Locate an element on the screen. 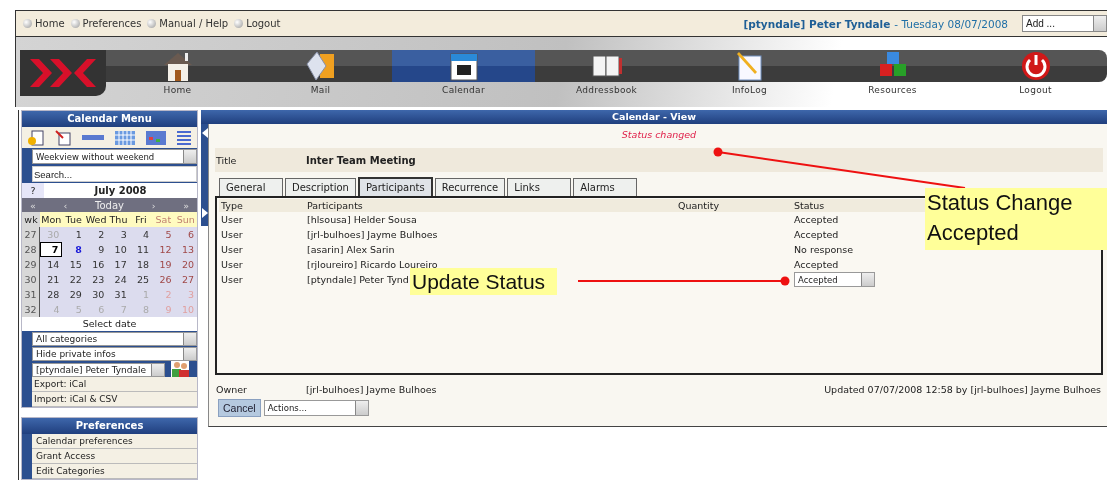 The height and width of the screenshot is (488, 1107). filter-dropdown: All categories is located at coordinates (114, 339).